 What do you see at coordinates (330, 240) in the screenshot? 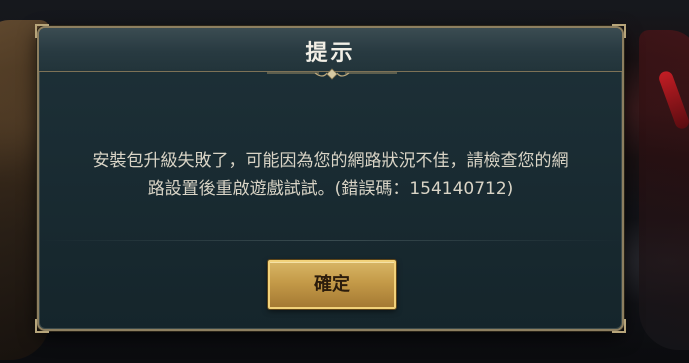
I see `divider` at bounding box center [330, 240].